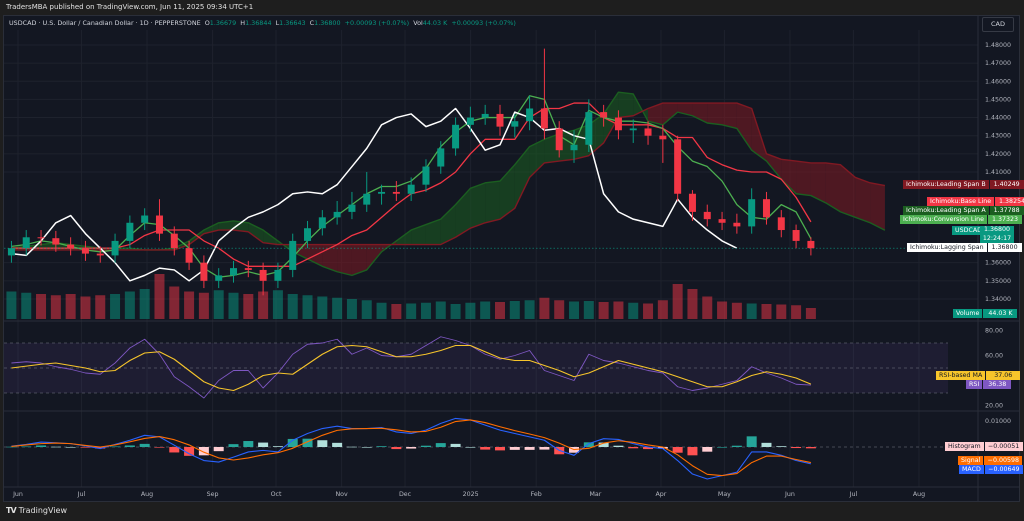  What do you see at coordinates (998, 421) in the screenshot?
I see `macd-tick-label: 0.01000` at bounding box center [998, 421].